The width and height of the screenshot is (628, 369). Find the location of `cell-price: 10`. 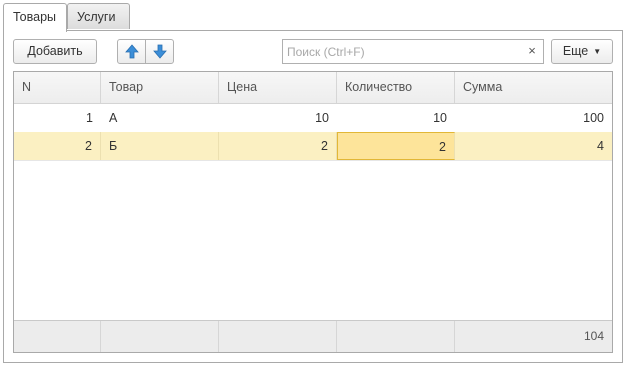

cell-price: 10 is located at coordinates (278, 118).